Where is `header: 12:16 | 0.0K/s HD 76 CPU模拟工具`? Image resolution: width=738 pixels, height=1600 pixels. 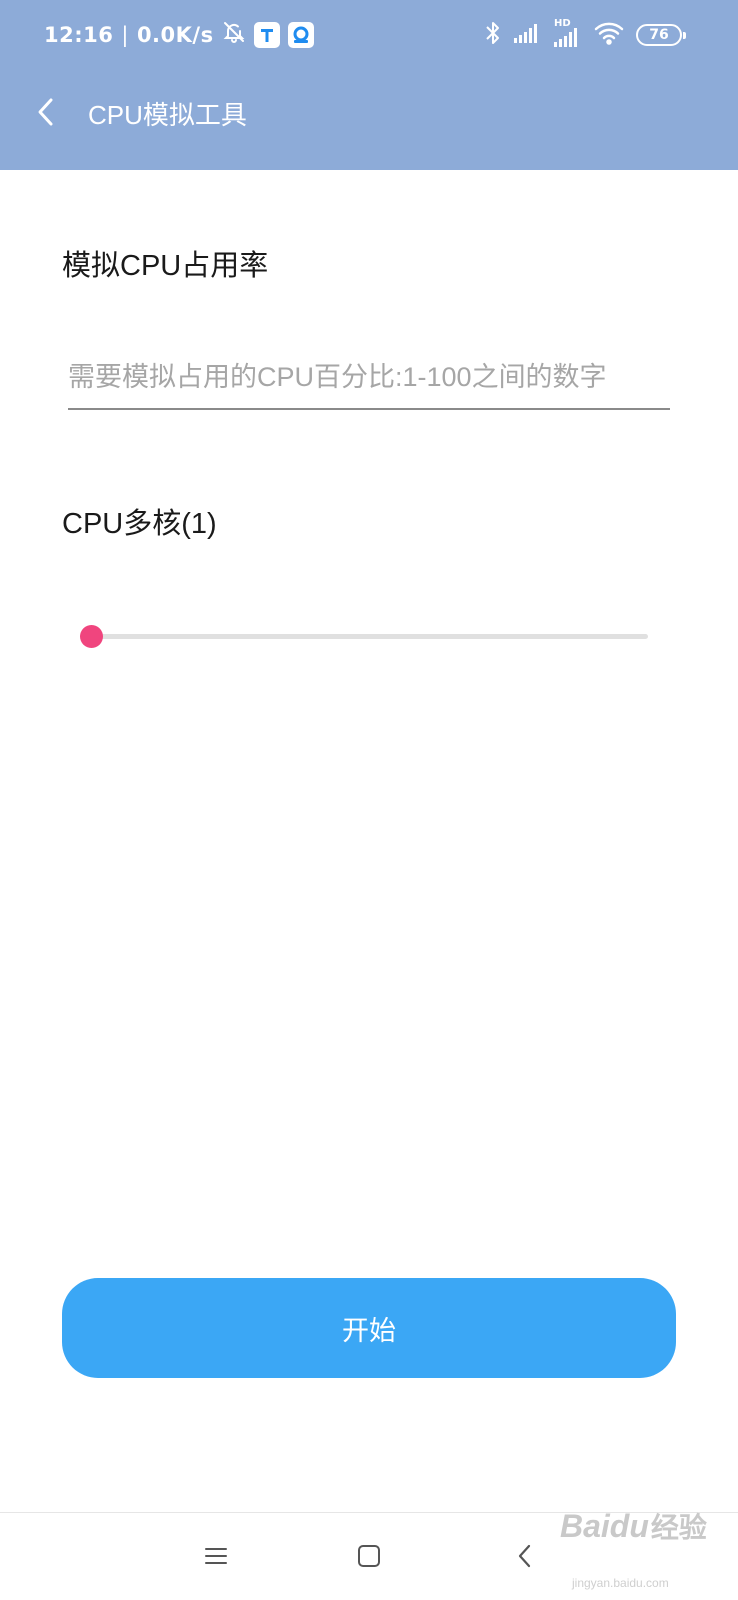 header: 12:16 | 0.0K/s HD 76 CPU模拟工具 is located at coordinates (369, 85).